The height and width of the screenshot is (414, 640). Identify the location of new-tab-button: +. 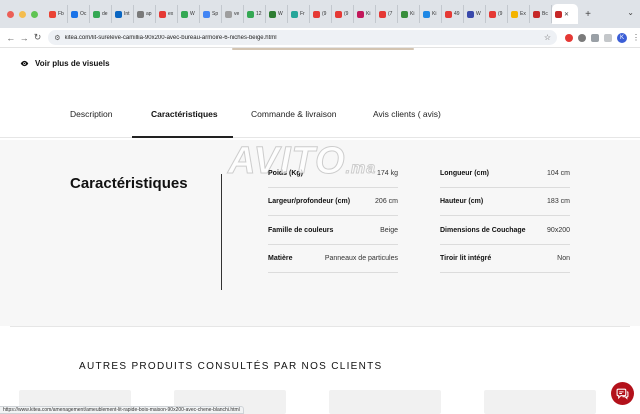
(588, 14).